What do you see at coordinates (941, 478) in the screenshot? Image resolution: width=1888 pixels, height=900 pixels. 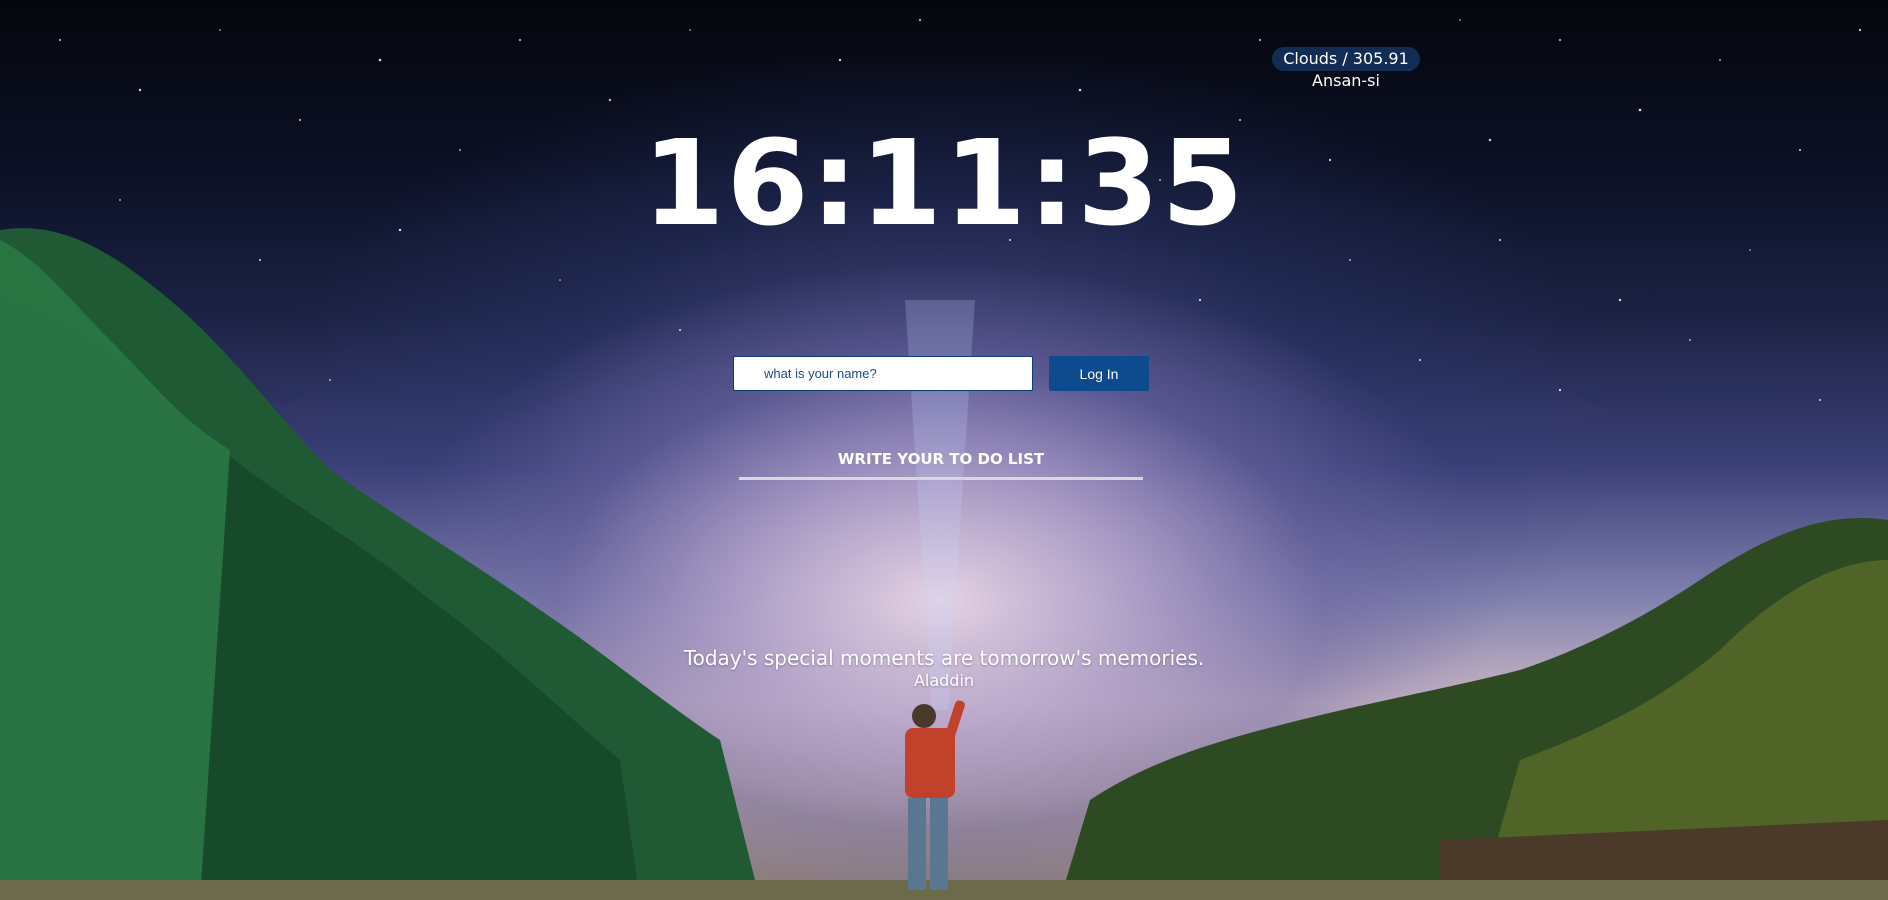 I see `todo-input` at bounding box center [941, 478].